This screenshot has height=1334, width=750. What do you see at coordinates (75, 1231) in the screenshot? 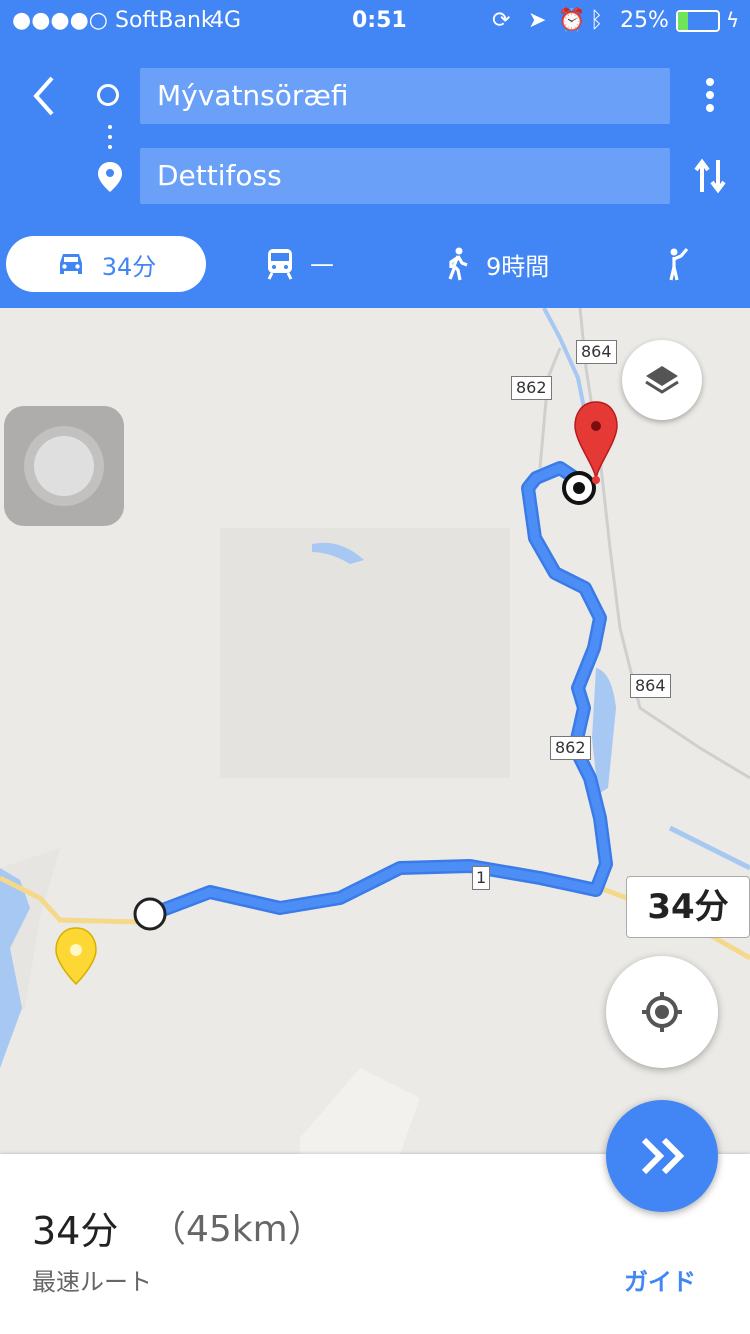
I see `route-duration: 34分` at bounding box center [75, 1231].